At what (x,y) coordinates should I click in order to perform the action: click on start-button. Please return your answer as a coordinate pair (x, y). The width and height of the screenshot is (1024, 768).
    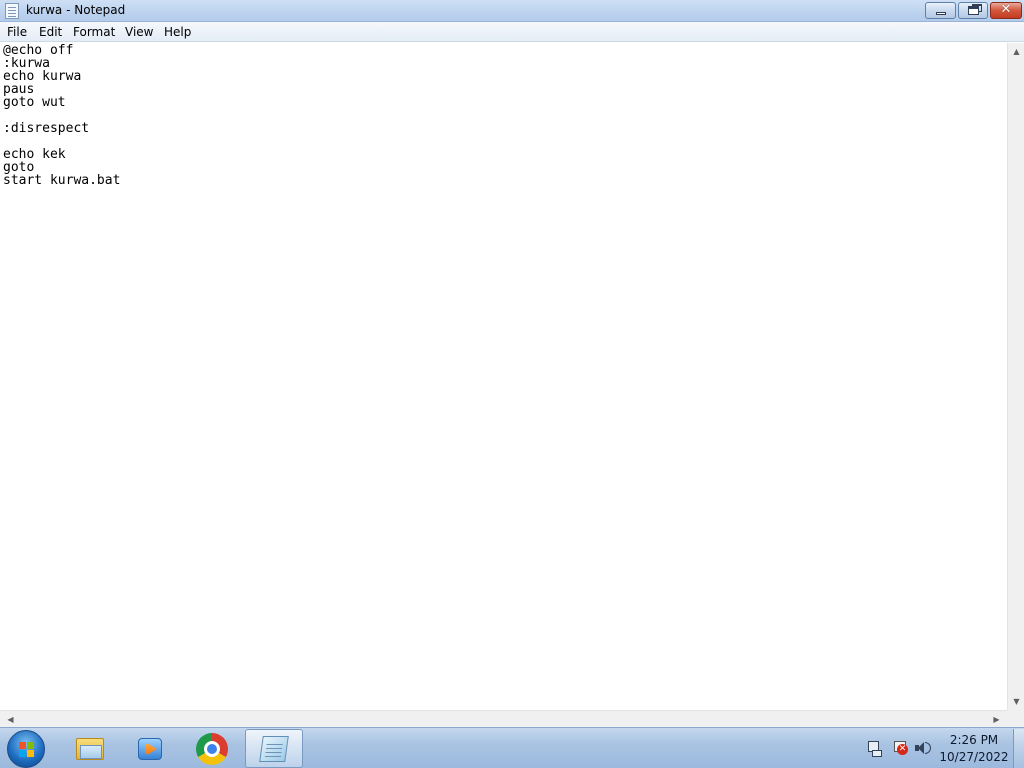
    Looking at the image, I should click on (26, 749).